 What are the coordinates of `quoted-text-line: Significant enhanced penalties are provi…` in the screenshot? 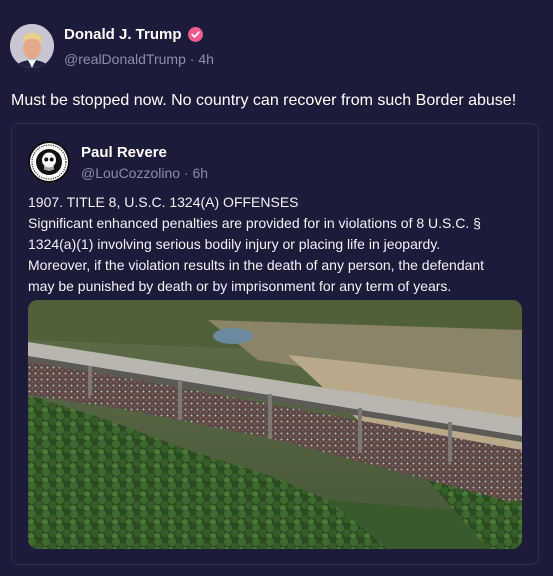 It's located at (254, 223).